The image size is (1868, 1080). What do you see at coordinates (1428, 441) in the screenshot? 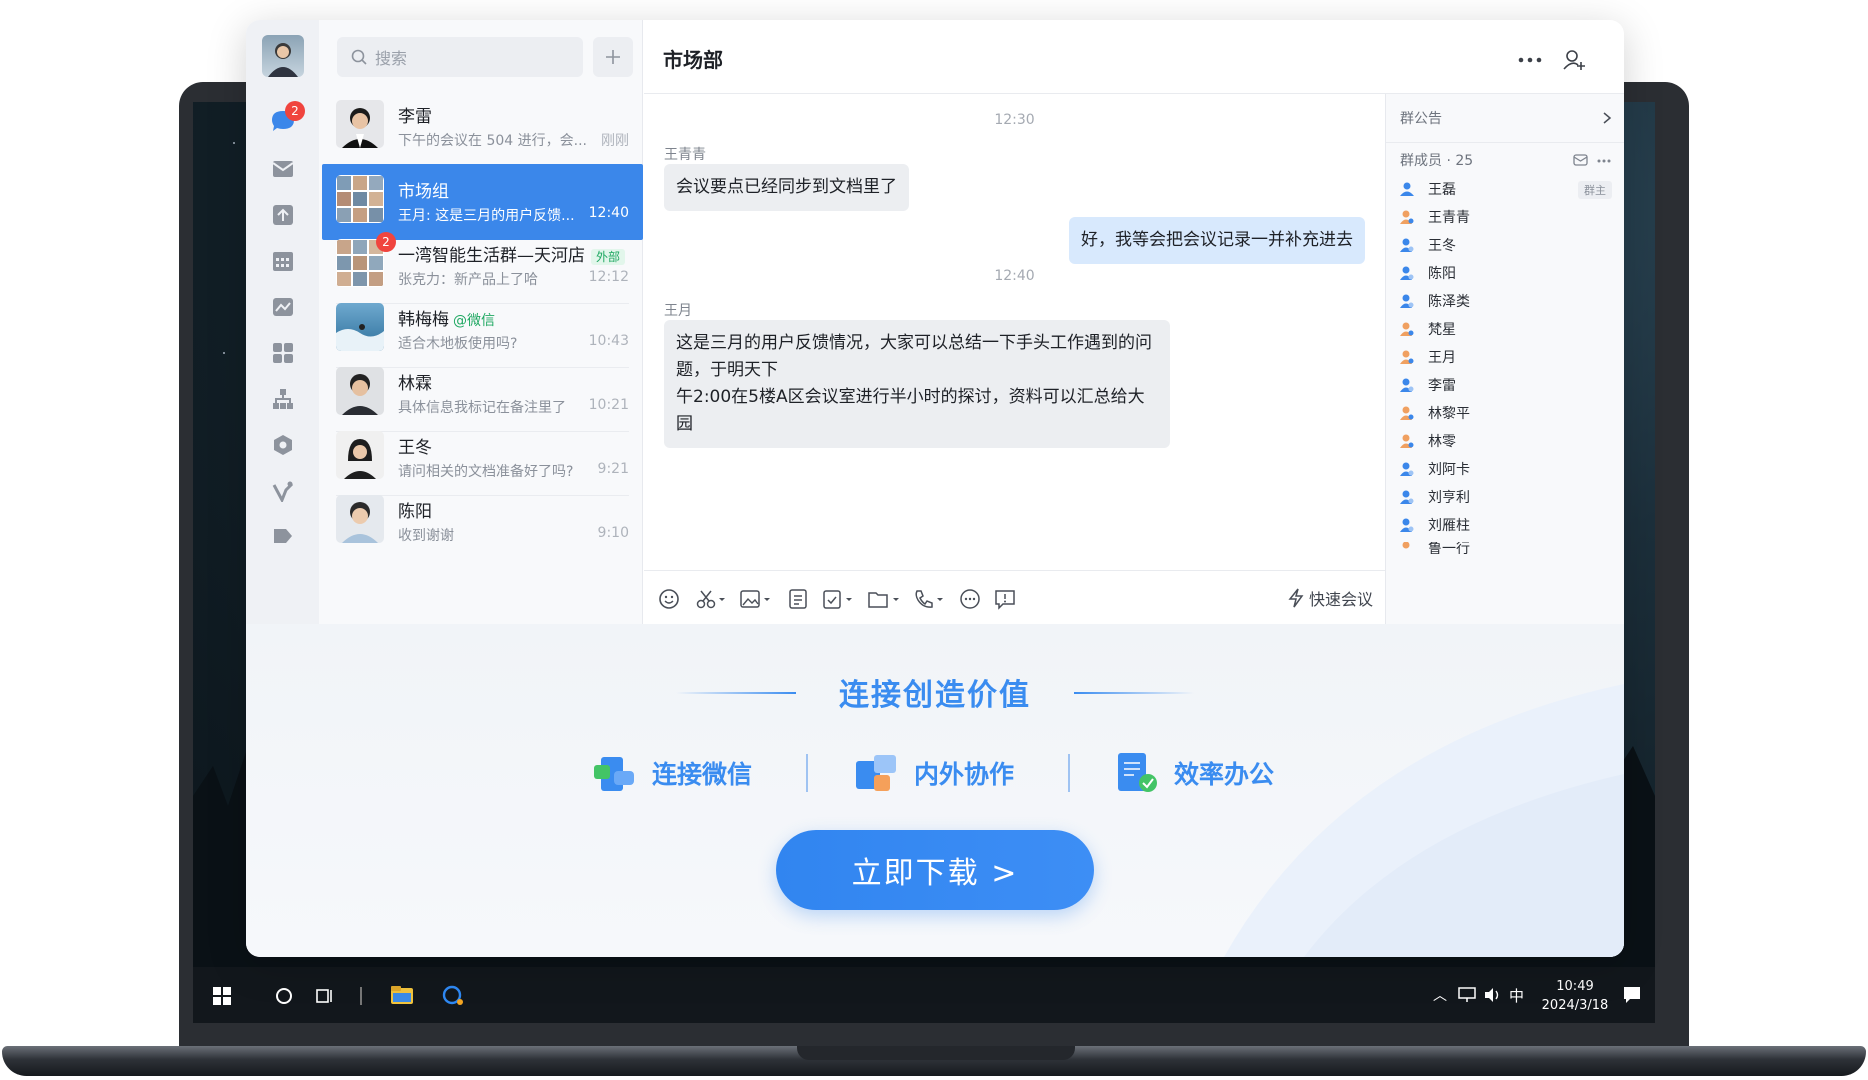
I see `member-item: 林零` at bounding box center [1428, 441].